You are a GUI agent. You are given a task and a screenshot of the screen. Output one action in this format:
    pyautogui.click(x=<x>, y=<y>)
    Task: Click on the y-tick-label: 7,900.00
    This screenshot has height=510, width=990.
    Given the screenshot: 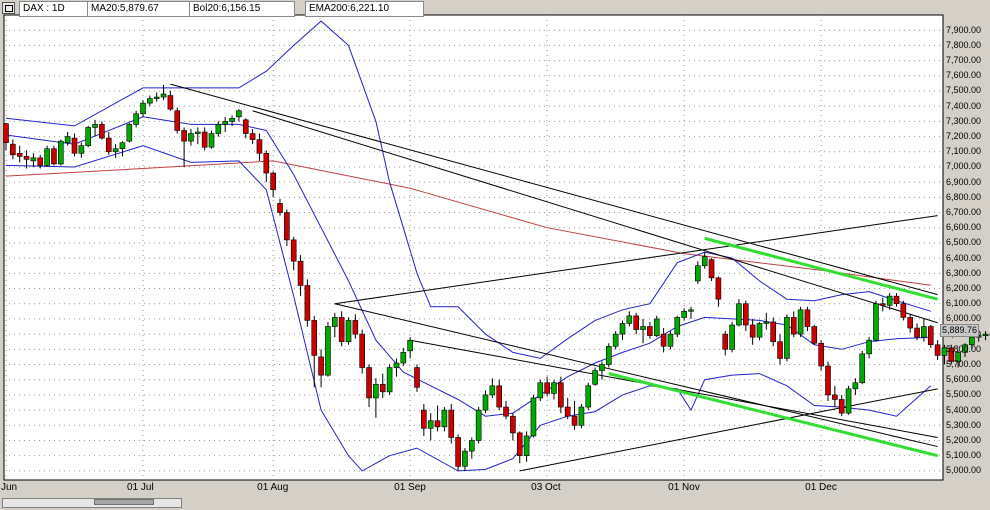 What is the action you would take?
    pyautogui.click(x=964, y=29)
    